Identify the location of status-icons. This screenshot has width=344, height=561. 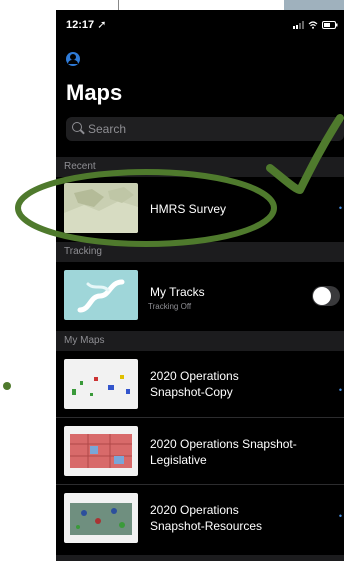
(315, 24).